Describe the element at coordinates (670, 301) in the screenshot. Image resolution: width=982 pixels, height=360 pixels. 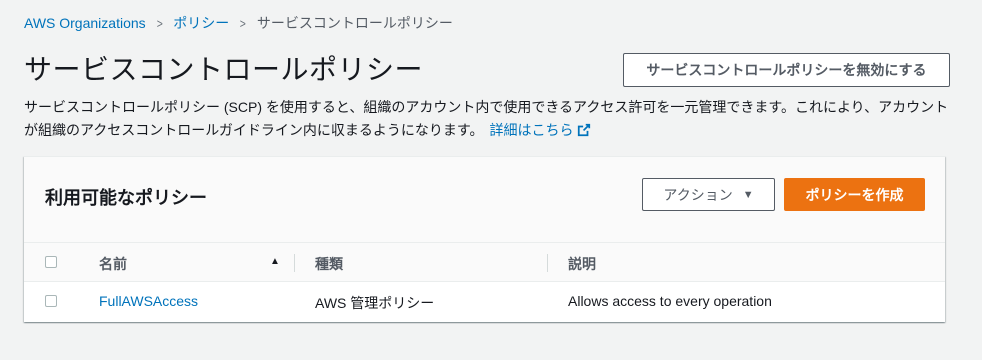
I see `policy-description: Allows access to every operation` at that location.